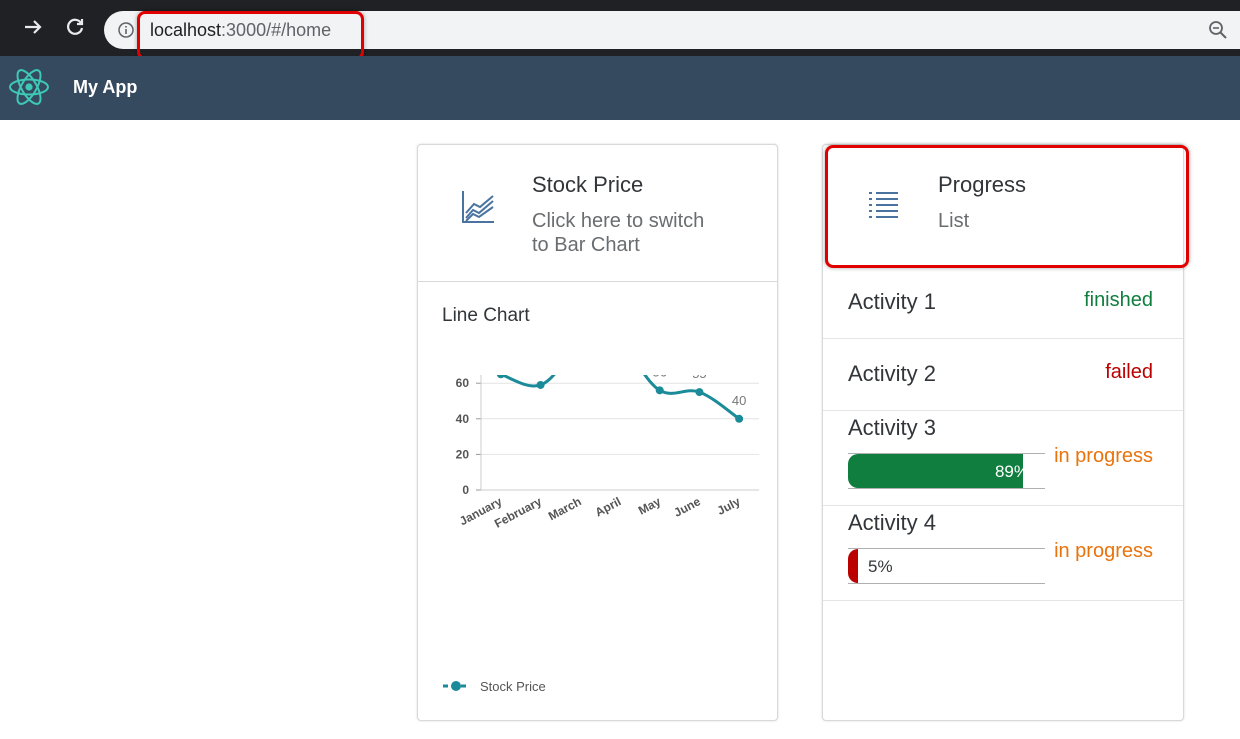 The width and height of the screenshot is (1240, 739). Describe the element at coordinates (739, 400) in the screenshot. I see `data-label: 40` at that location.